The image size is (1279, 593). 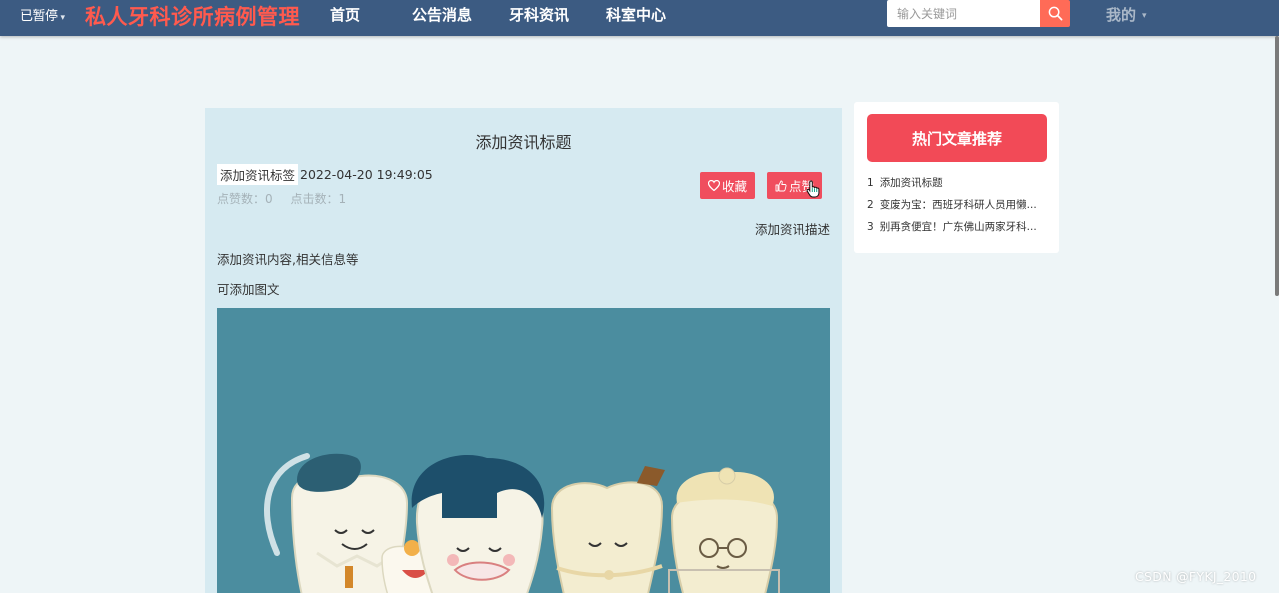 I want to click on search-icon, so click(x=1055, y=13).